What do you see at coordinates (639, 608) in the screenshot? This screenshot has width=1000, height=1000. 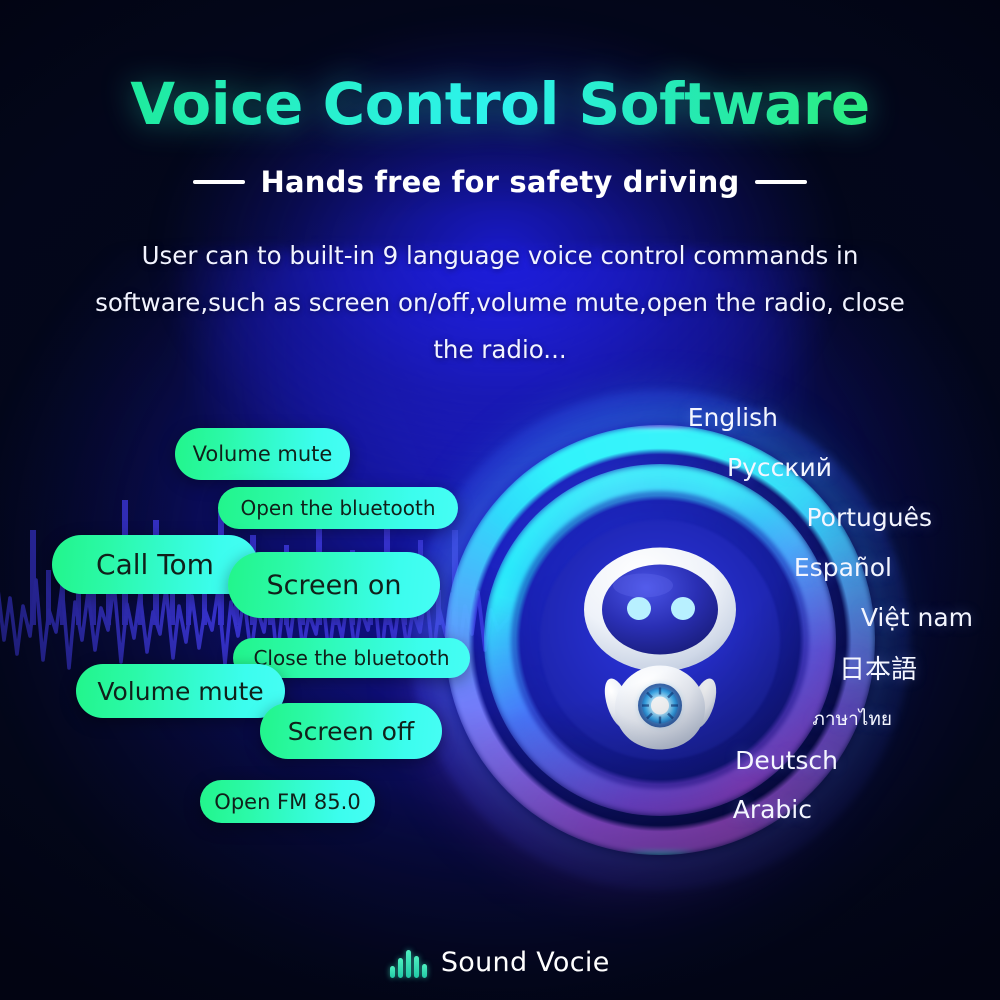 I see `robot-eye-left` at bounding box center [639, 608].